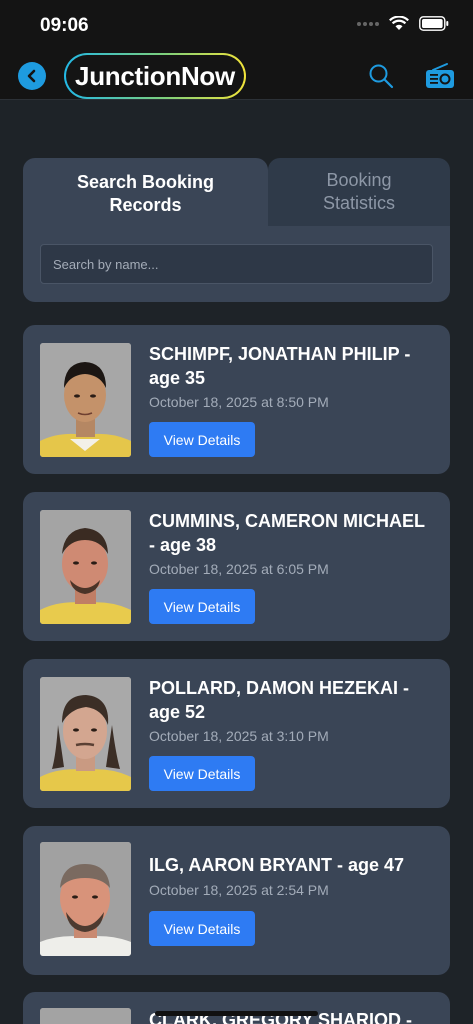 Image resolution: width=473 pixels, height=1024 pixels. I want to click on status-icons, so click(403, 23).